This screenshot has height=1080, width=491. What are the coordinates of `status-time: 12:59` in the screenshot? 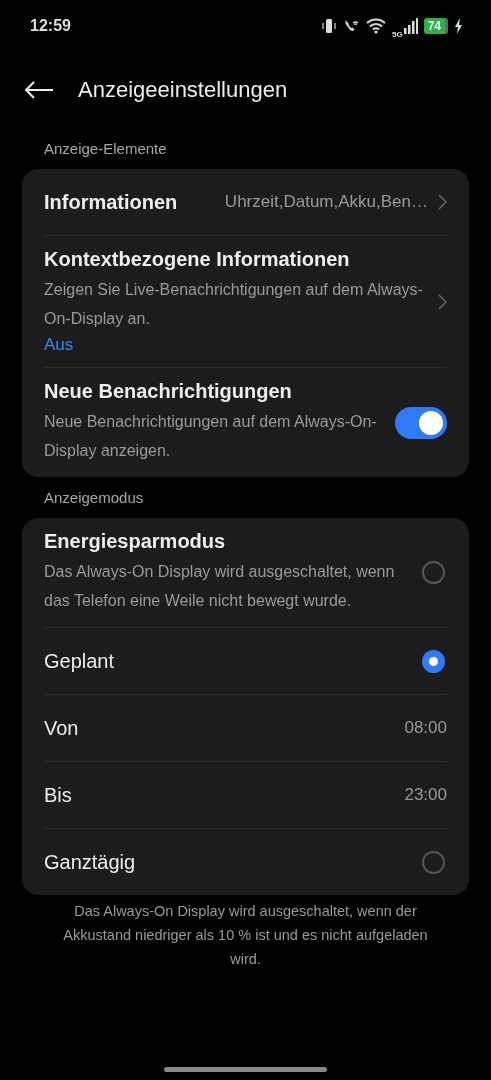 It's located at (50, 26).